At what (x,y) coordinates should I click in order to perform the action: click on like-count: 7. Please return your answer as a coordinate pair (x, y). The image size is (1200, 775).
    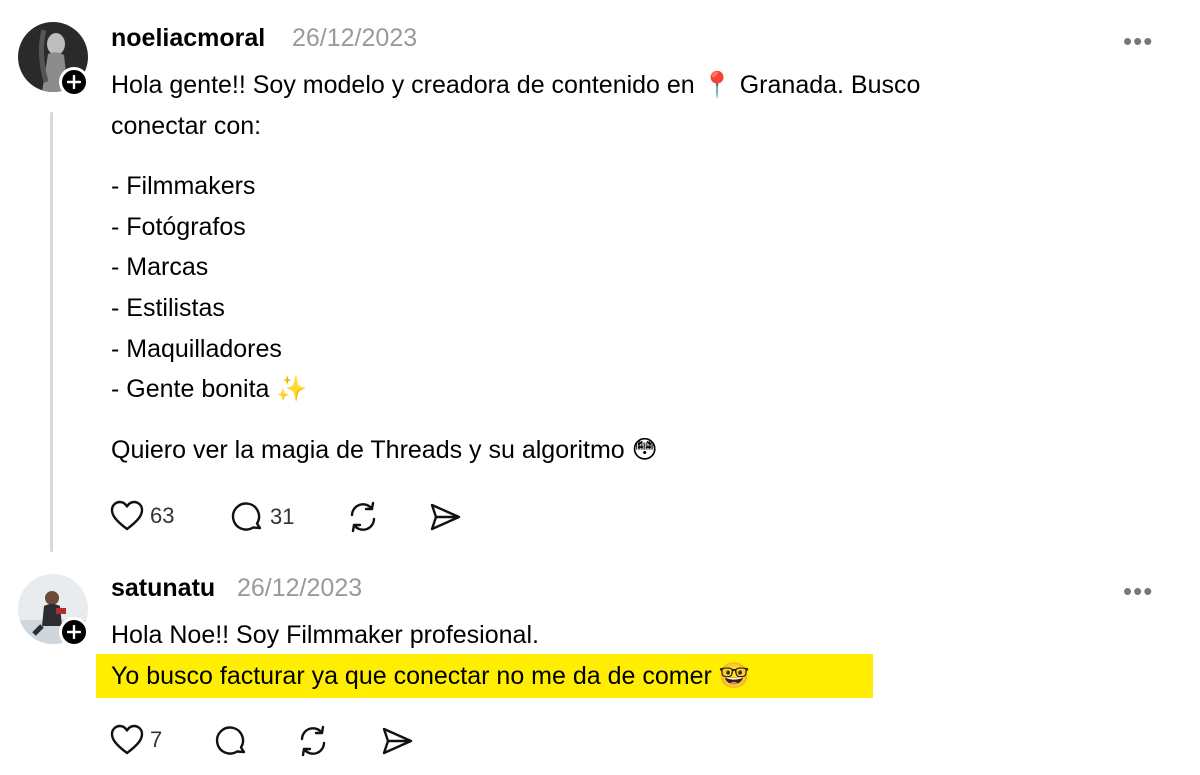
    Looking at the image, I should click on (156, 739).